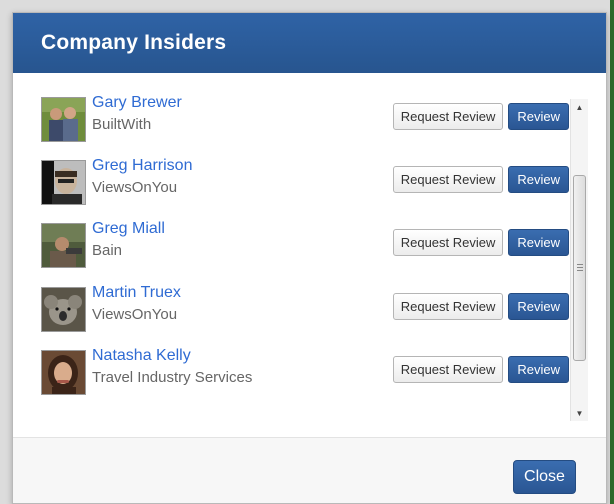 Image resolution: width=614 pixels, height=504 pixels. What do you see at coordinates (122, 124) in the screenshot?
I see `insider-company: BuiltWith` at bounding box center [122, 124].